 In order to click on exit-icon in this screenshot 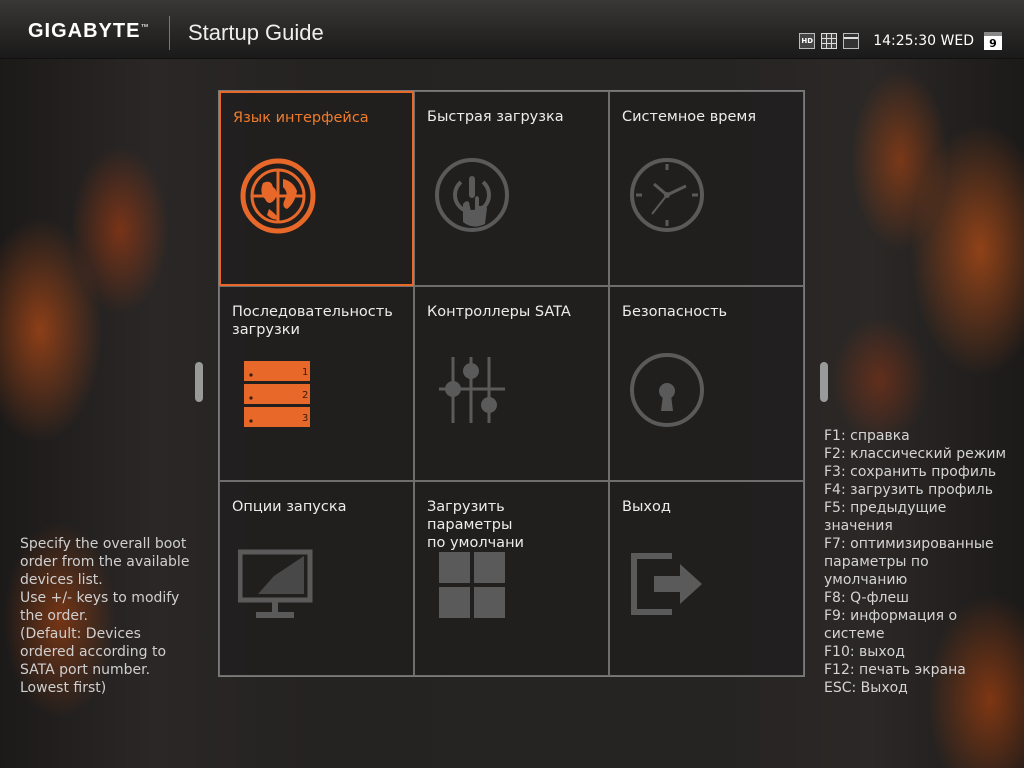, I will do `click(667, 585)`.